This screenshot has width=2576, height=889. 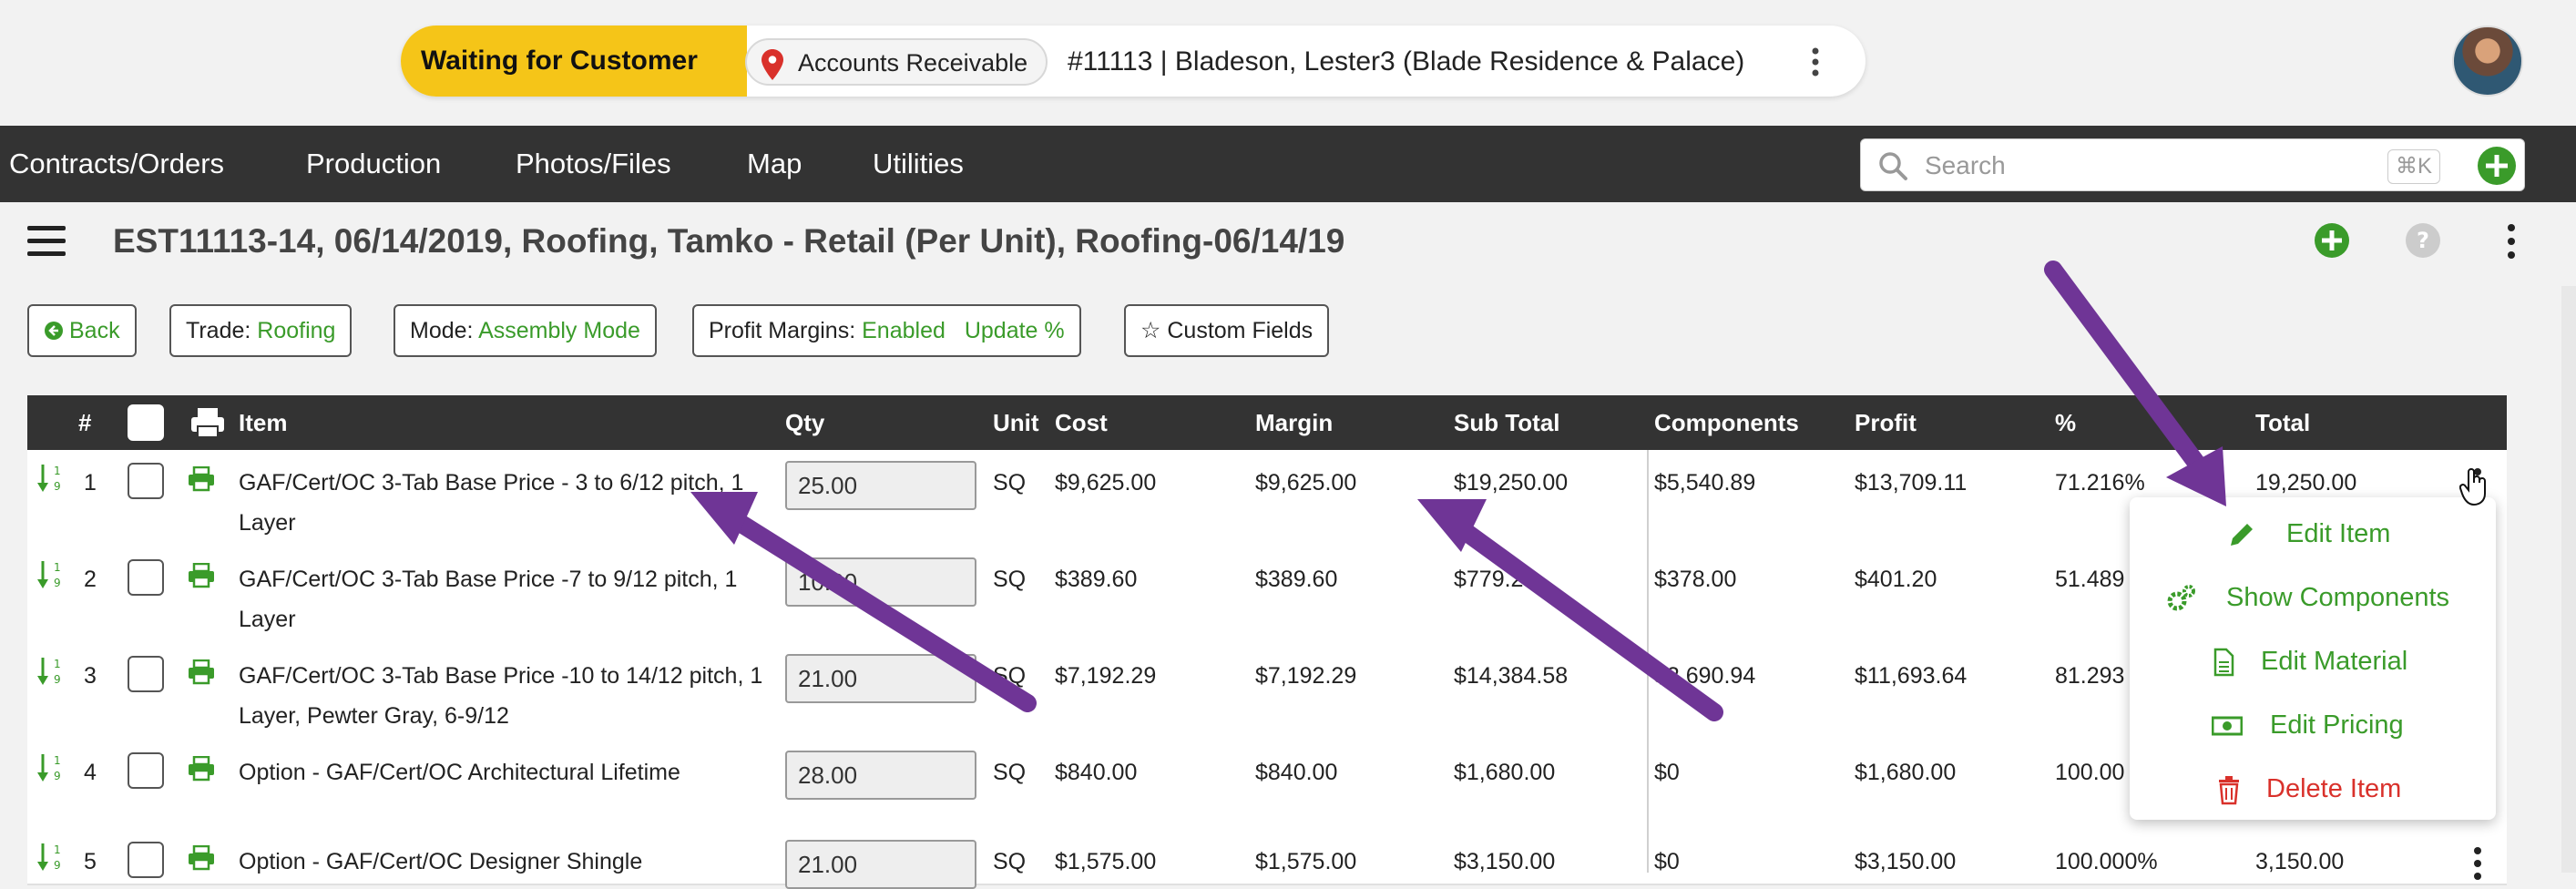 I want to click on mode-button: Mode: Assembly Mode, so click(x=525, y=330).